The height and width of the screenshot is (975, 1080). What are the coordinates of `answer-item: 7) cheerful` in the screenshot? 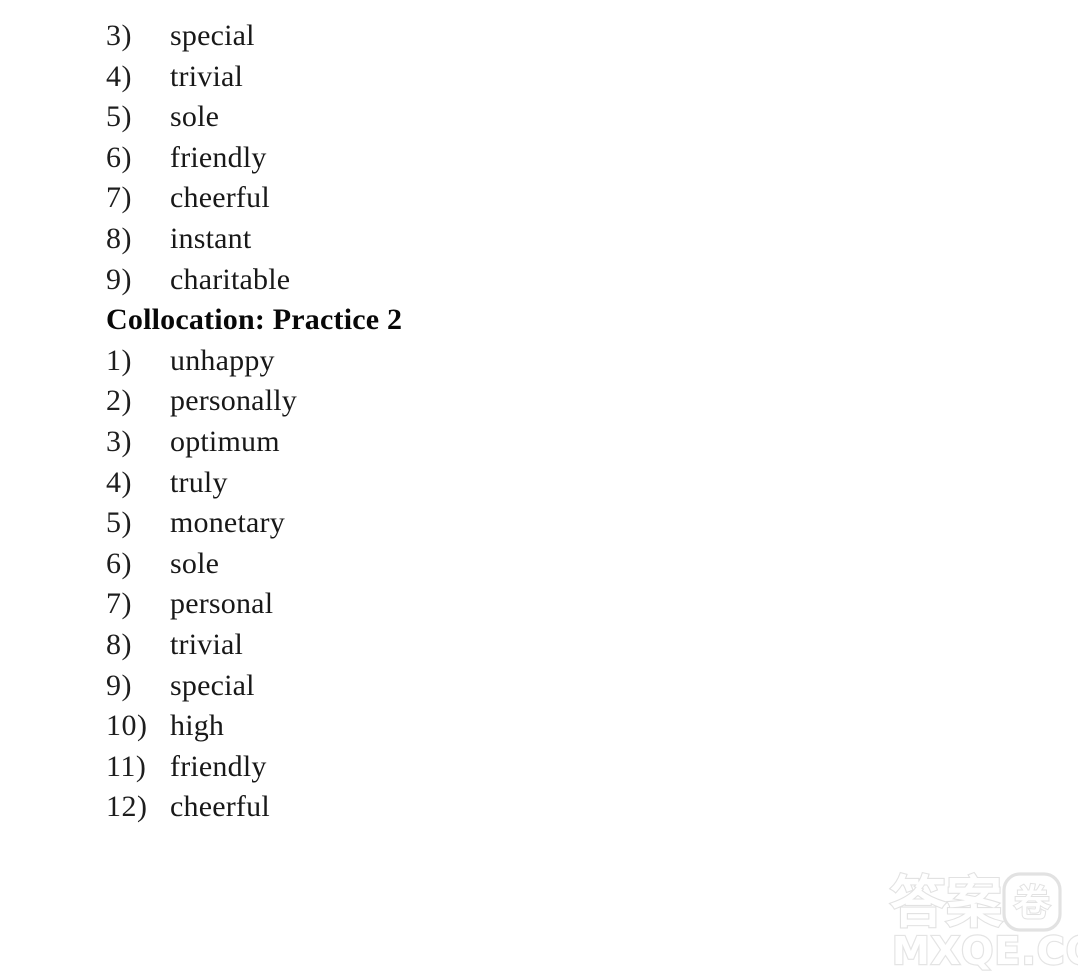 It's located at (406, 198).